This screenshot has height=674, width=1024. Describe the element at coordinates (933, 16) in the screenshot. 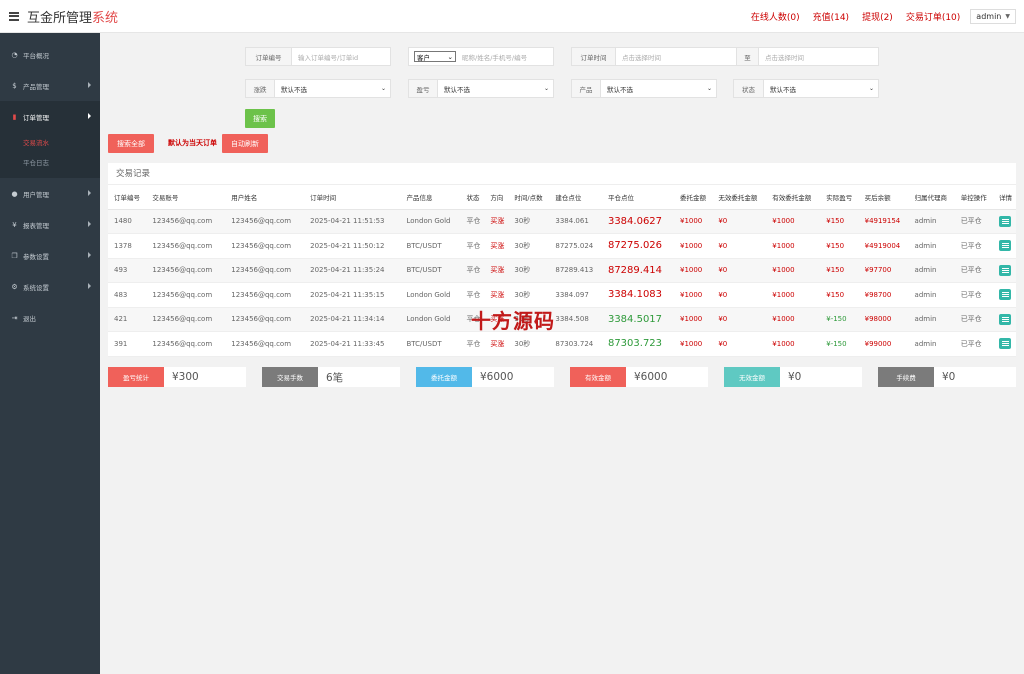

I see `trade-orders-link: 交易订单(10)` at that location.